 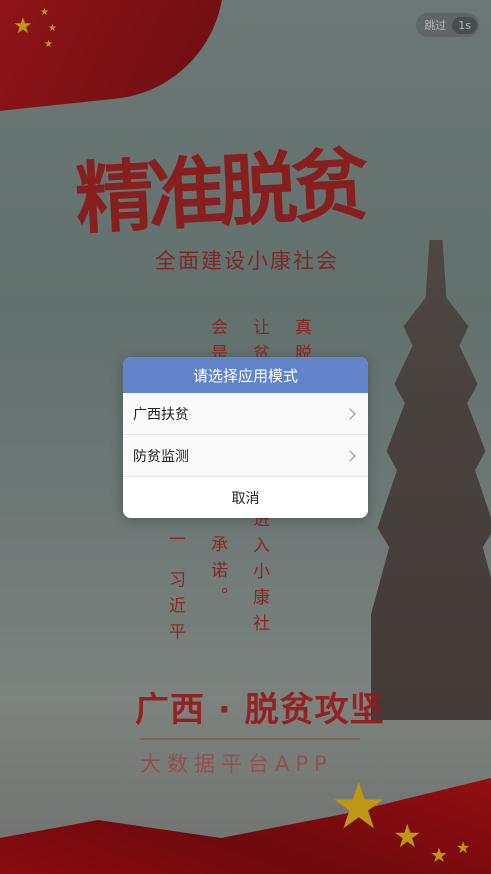 What do you see at coordinates (161, 456) in the screenshot?
I see `option-label: 防贫监测` at bounding box center [161, 456].